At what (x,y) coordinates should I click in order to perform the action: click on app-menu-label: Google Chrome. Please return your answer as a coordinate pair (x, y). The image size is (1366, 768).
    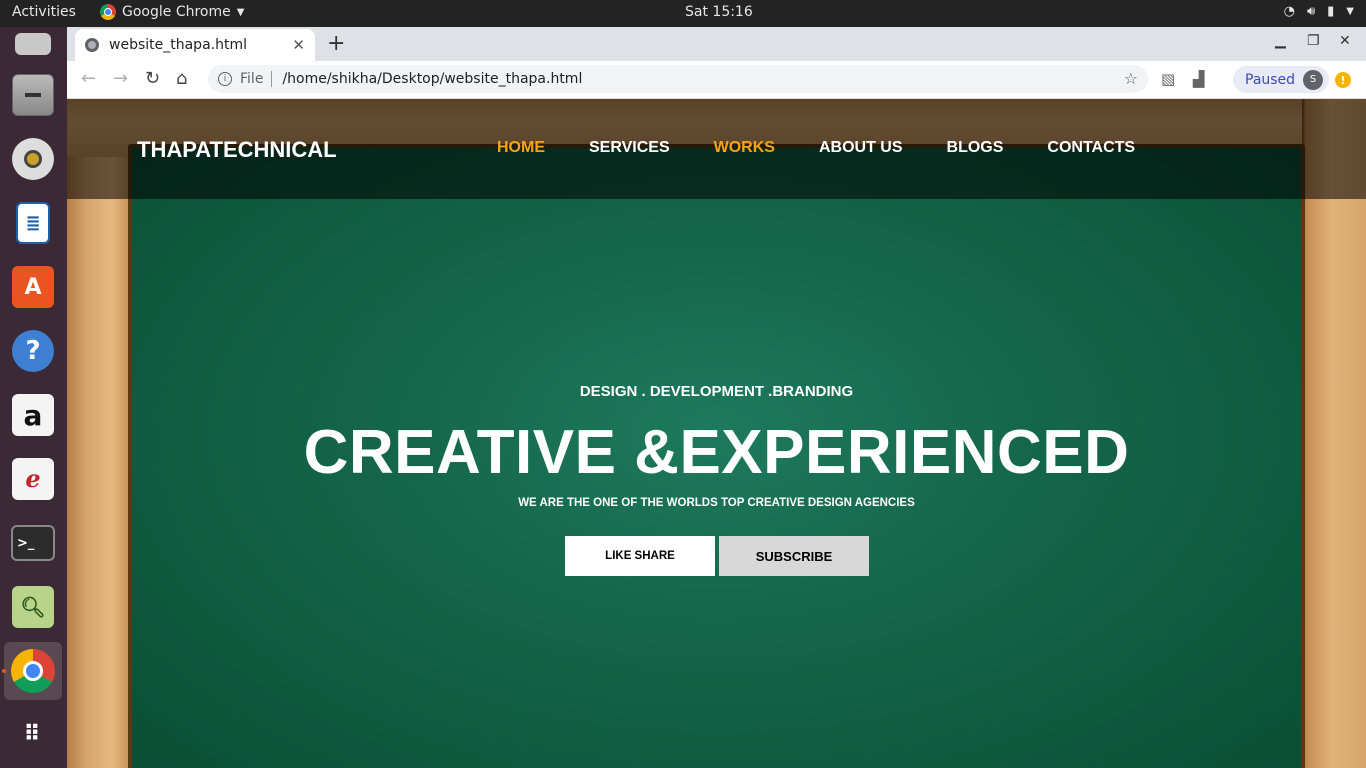
    Looking at the image, I should click on (176, 12).